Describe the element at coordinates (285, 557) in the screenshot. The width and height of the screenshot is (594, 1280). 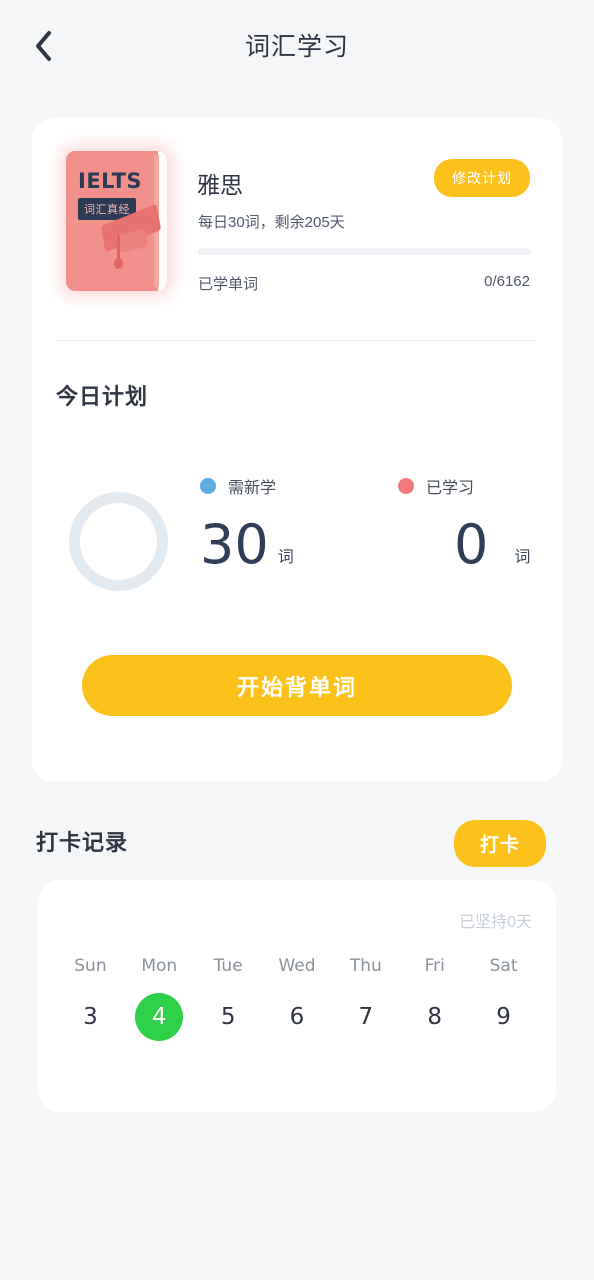
I see `stat-new-words-unit: 词` at that location.